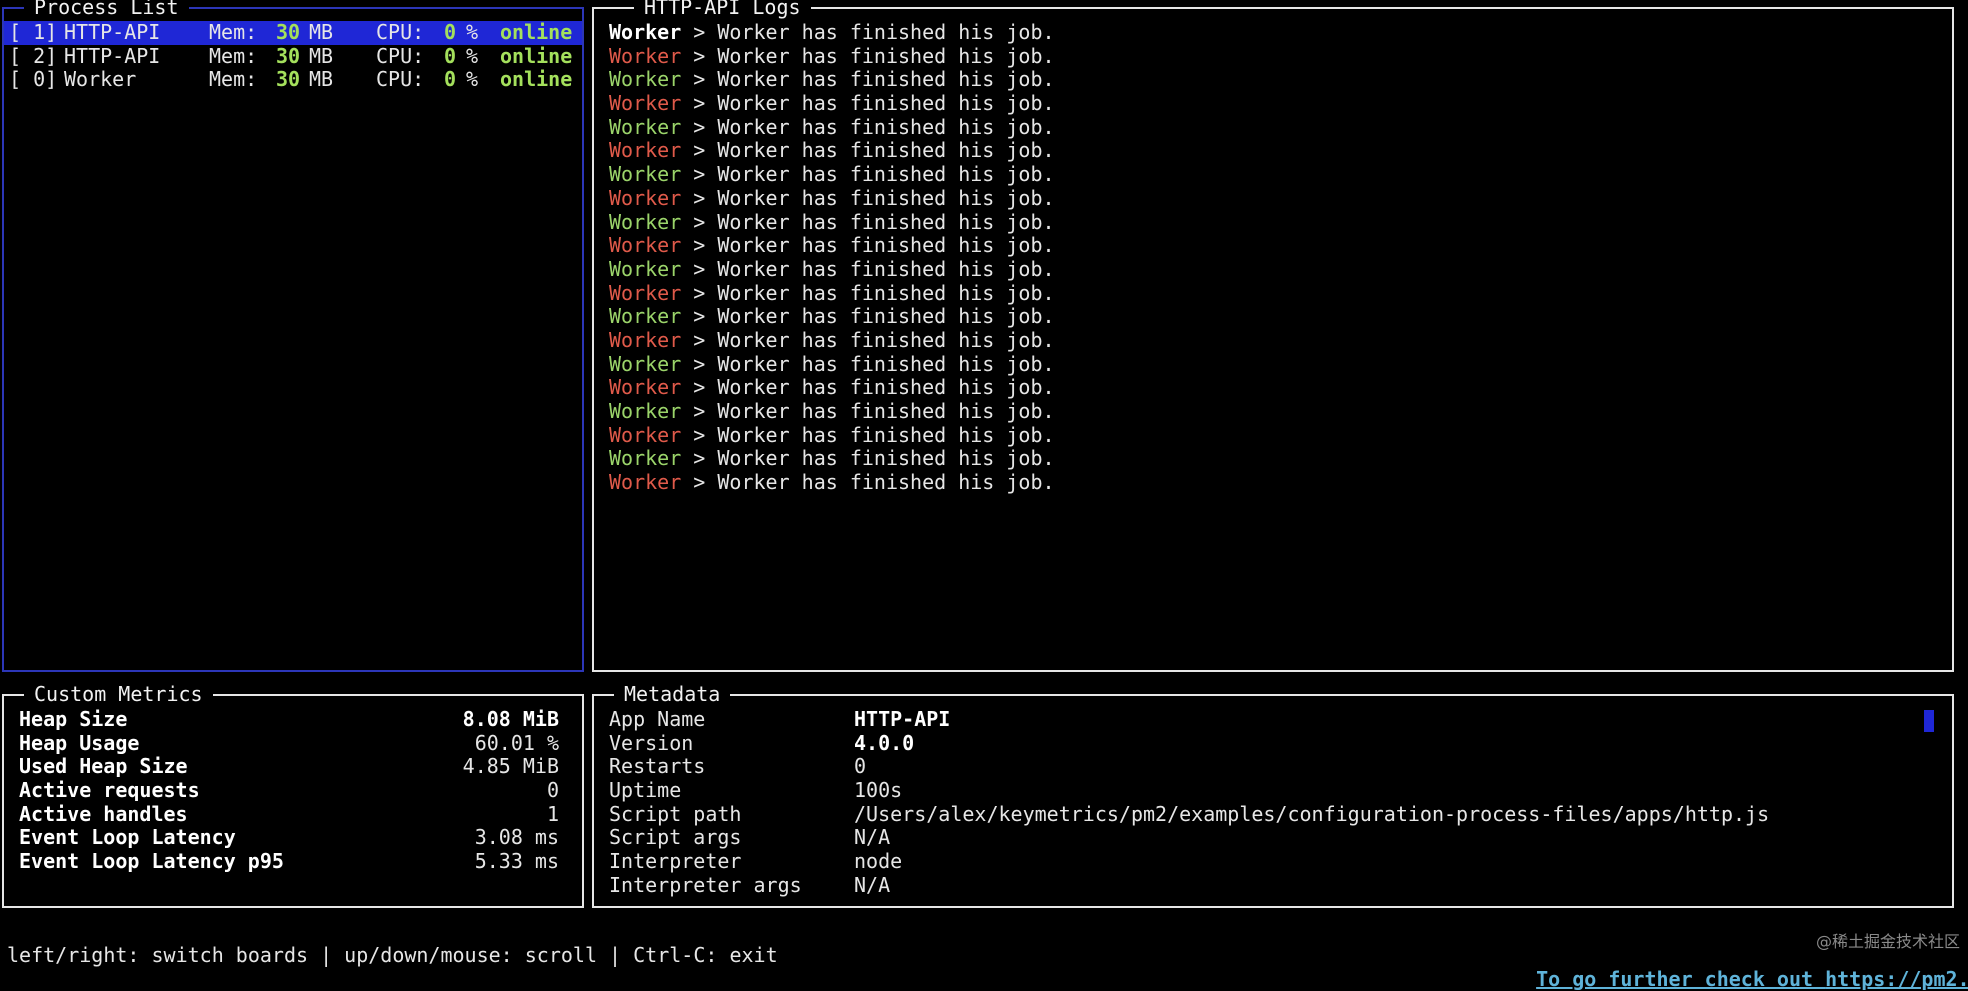 The image size is (1968, 991). What do you see at coordinates (127, 837) in the screenshot?
I see `metric-label: Event Loop Latency` at bounding box center [127, 837].